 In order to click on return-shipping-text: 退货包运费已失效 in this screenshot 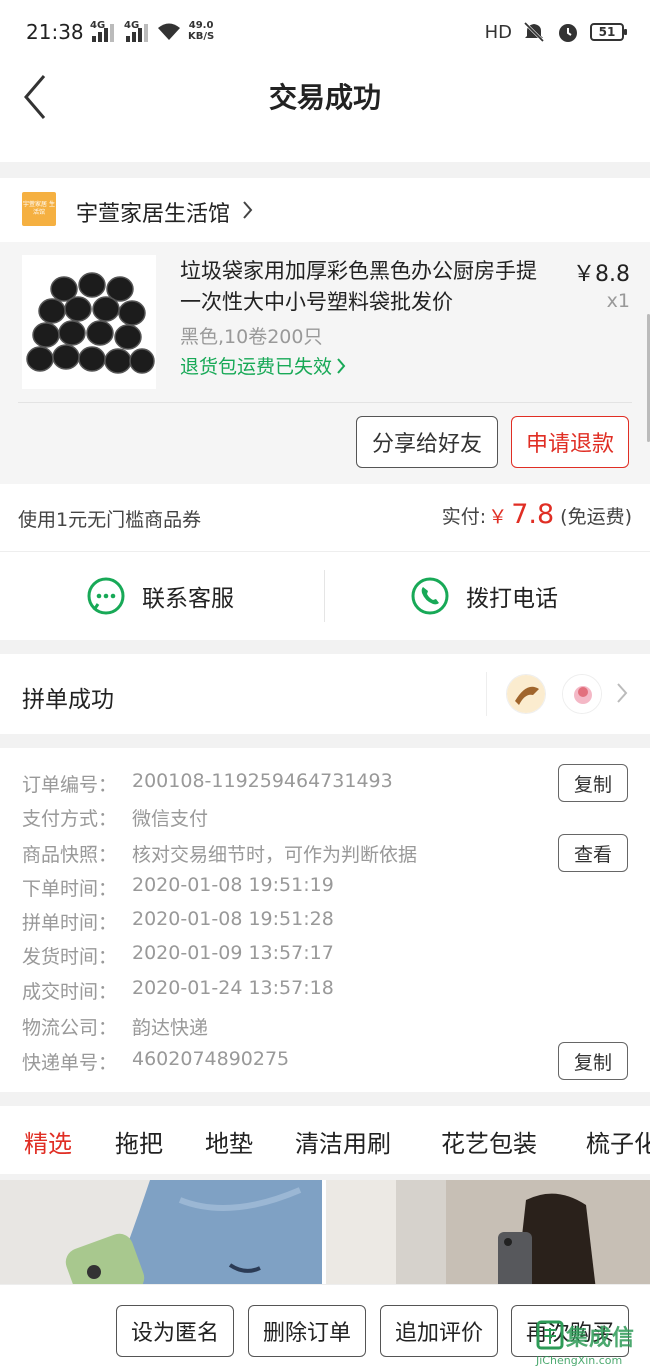, I will do `click(256, 367)`.